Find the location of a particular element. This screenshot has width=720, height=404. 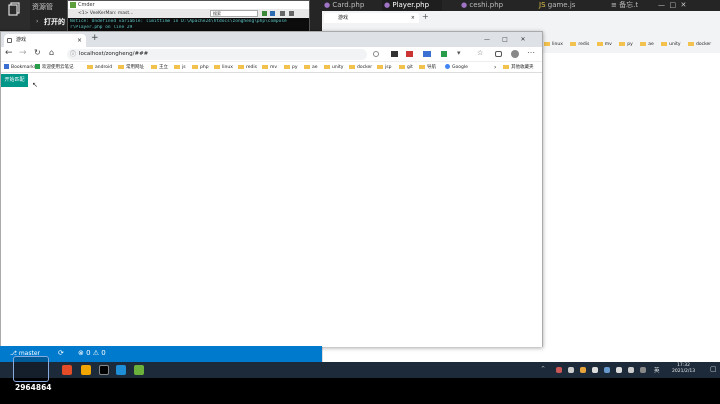

windows-taskbar: ^ 英 17:32 2021/2/13 ▢ is located at coordinates (360, 370).